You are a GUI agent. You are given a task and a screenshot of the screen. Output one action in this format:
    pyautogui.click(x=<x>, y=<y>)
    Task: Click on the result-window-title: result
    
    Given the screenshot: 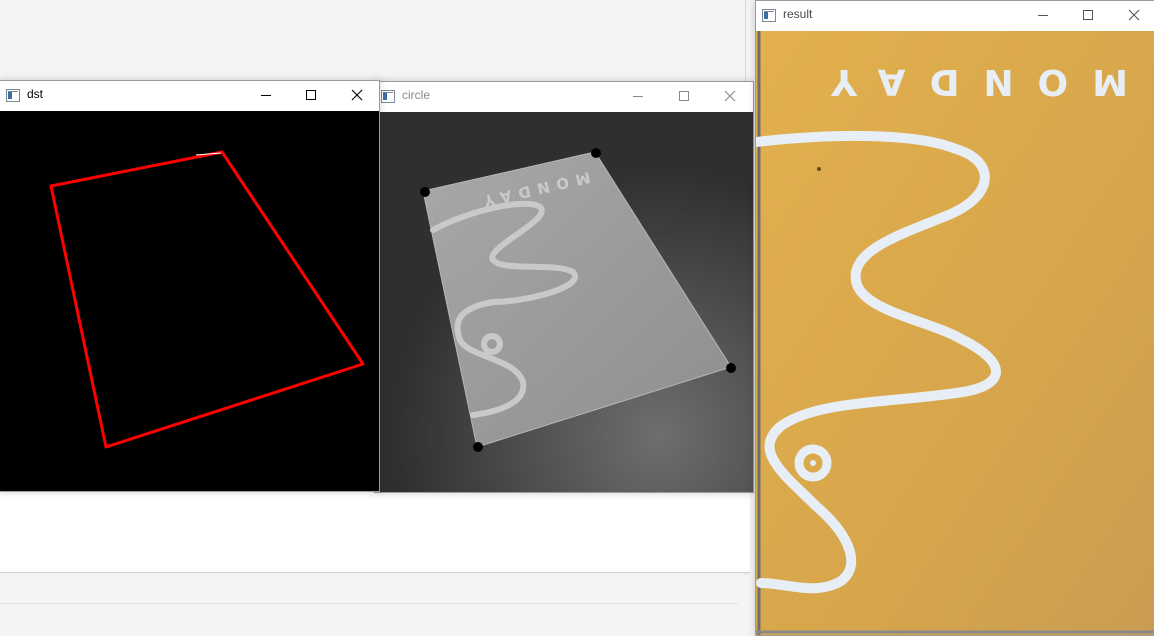 What is the action you would take?
    pyautogui.click(x=798, y=14)
    